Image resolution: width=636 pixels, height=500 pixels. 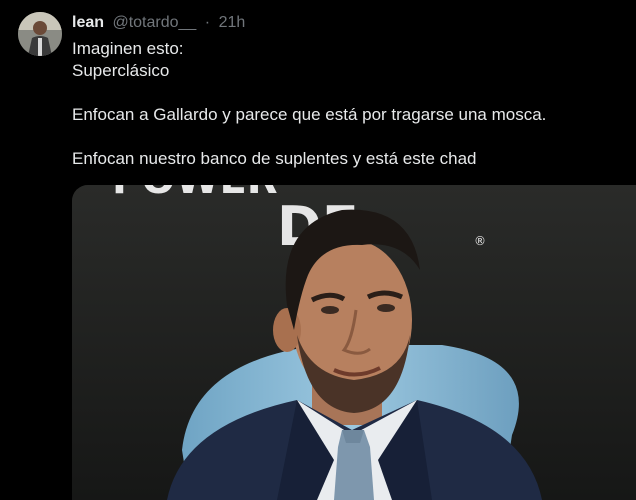 What do you see at coordinates (88, 22) in the screenshot?
I see `display-name: lean` at bounding box center [88, 22].